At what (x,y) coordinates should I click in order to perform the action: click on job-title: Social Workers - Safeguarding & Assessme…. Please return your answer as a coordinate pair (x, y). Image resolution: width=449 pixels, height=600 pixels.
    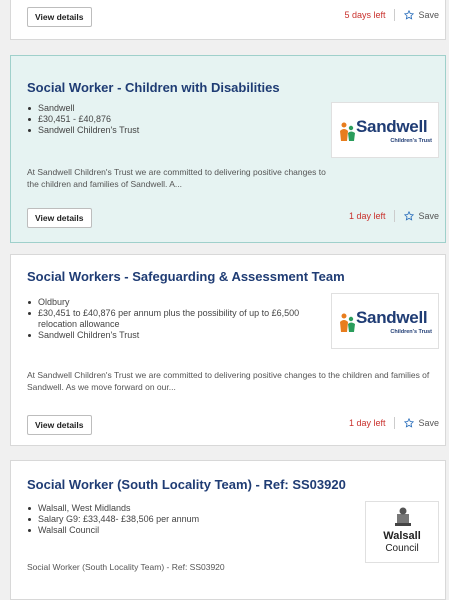
    Looking at the image, I should click on (186, 276).